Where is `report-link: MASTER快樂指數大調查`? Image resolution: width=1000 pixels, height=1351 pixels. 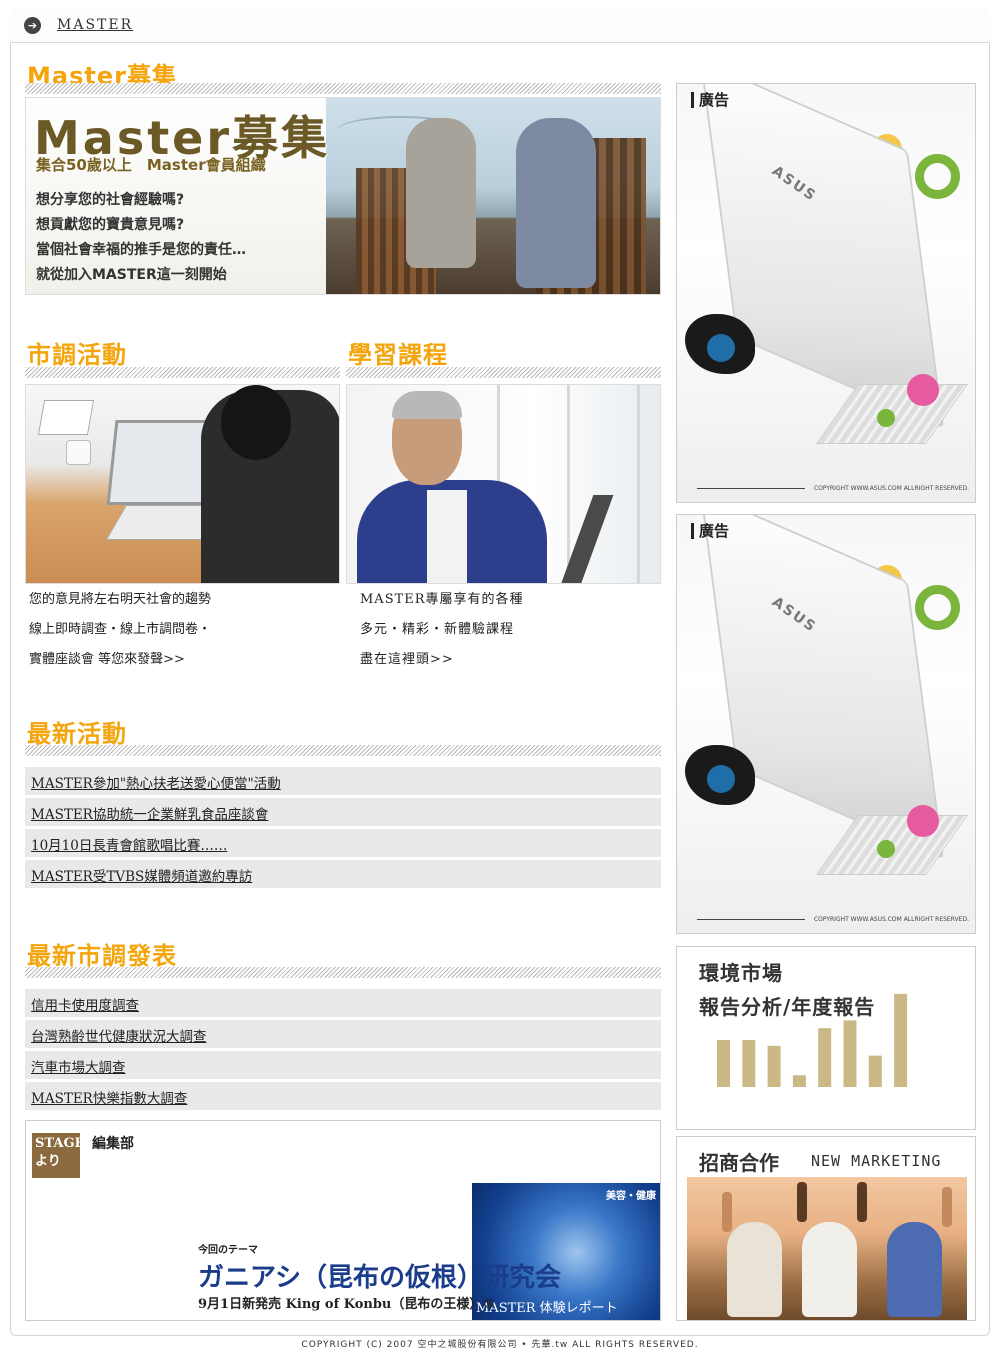
report-link: MASTER快樂指數大調查 is located at coordinates (109, 1097).